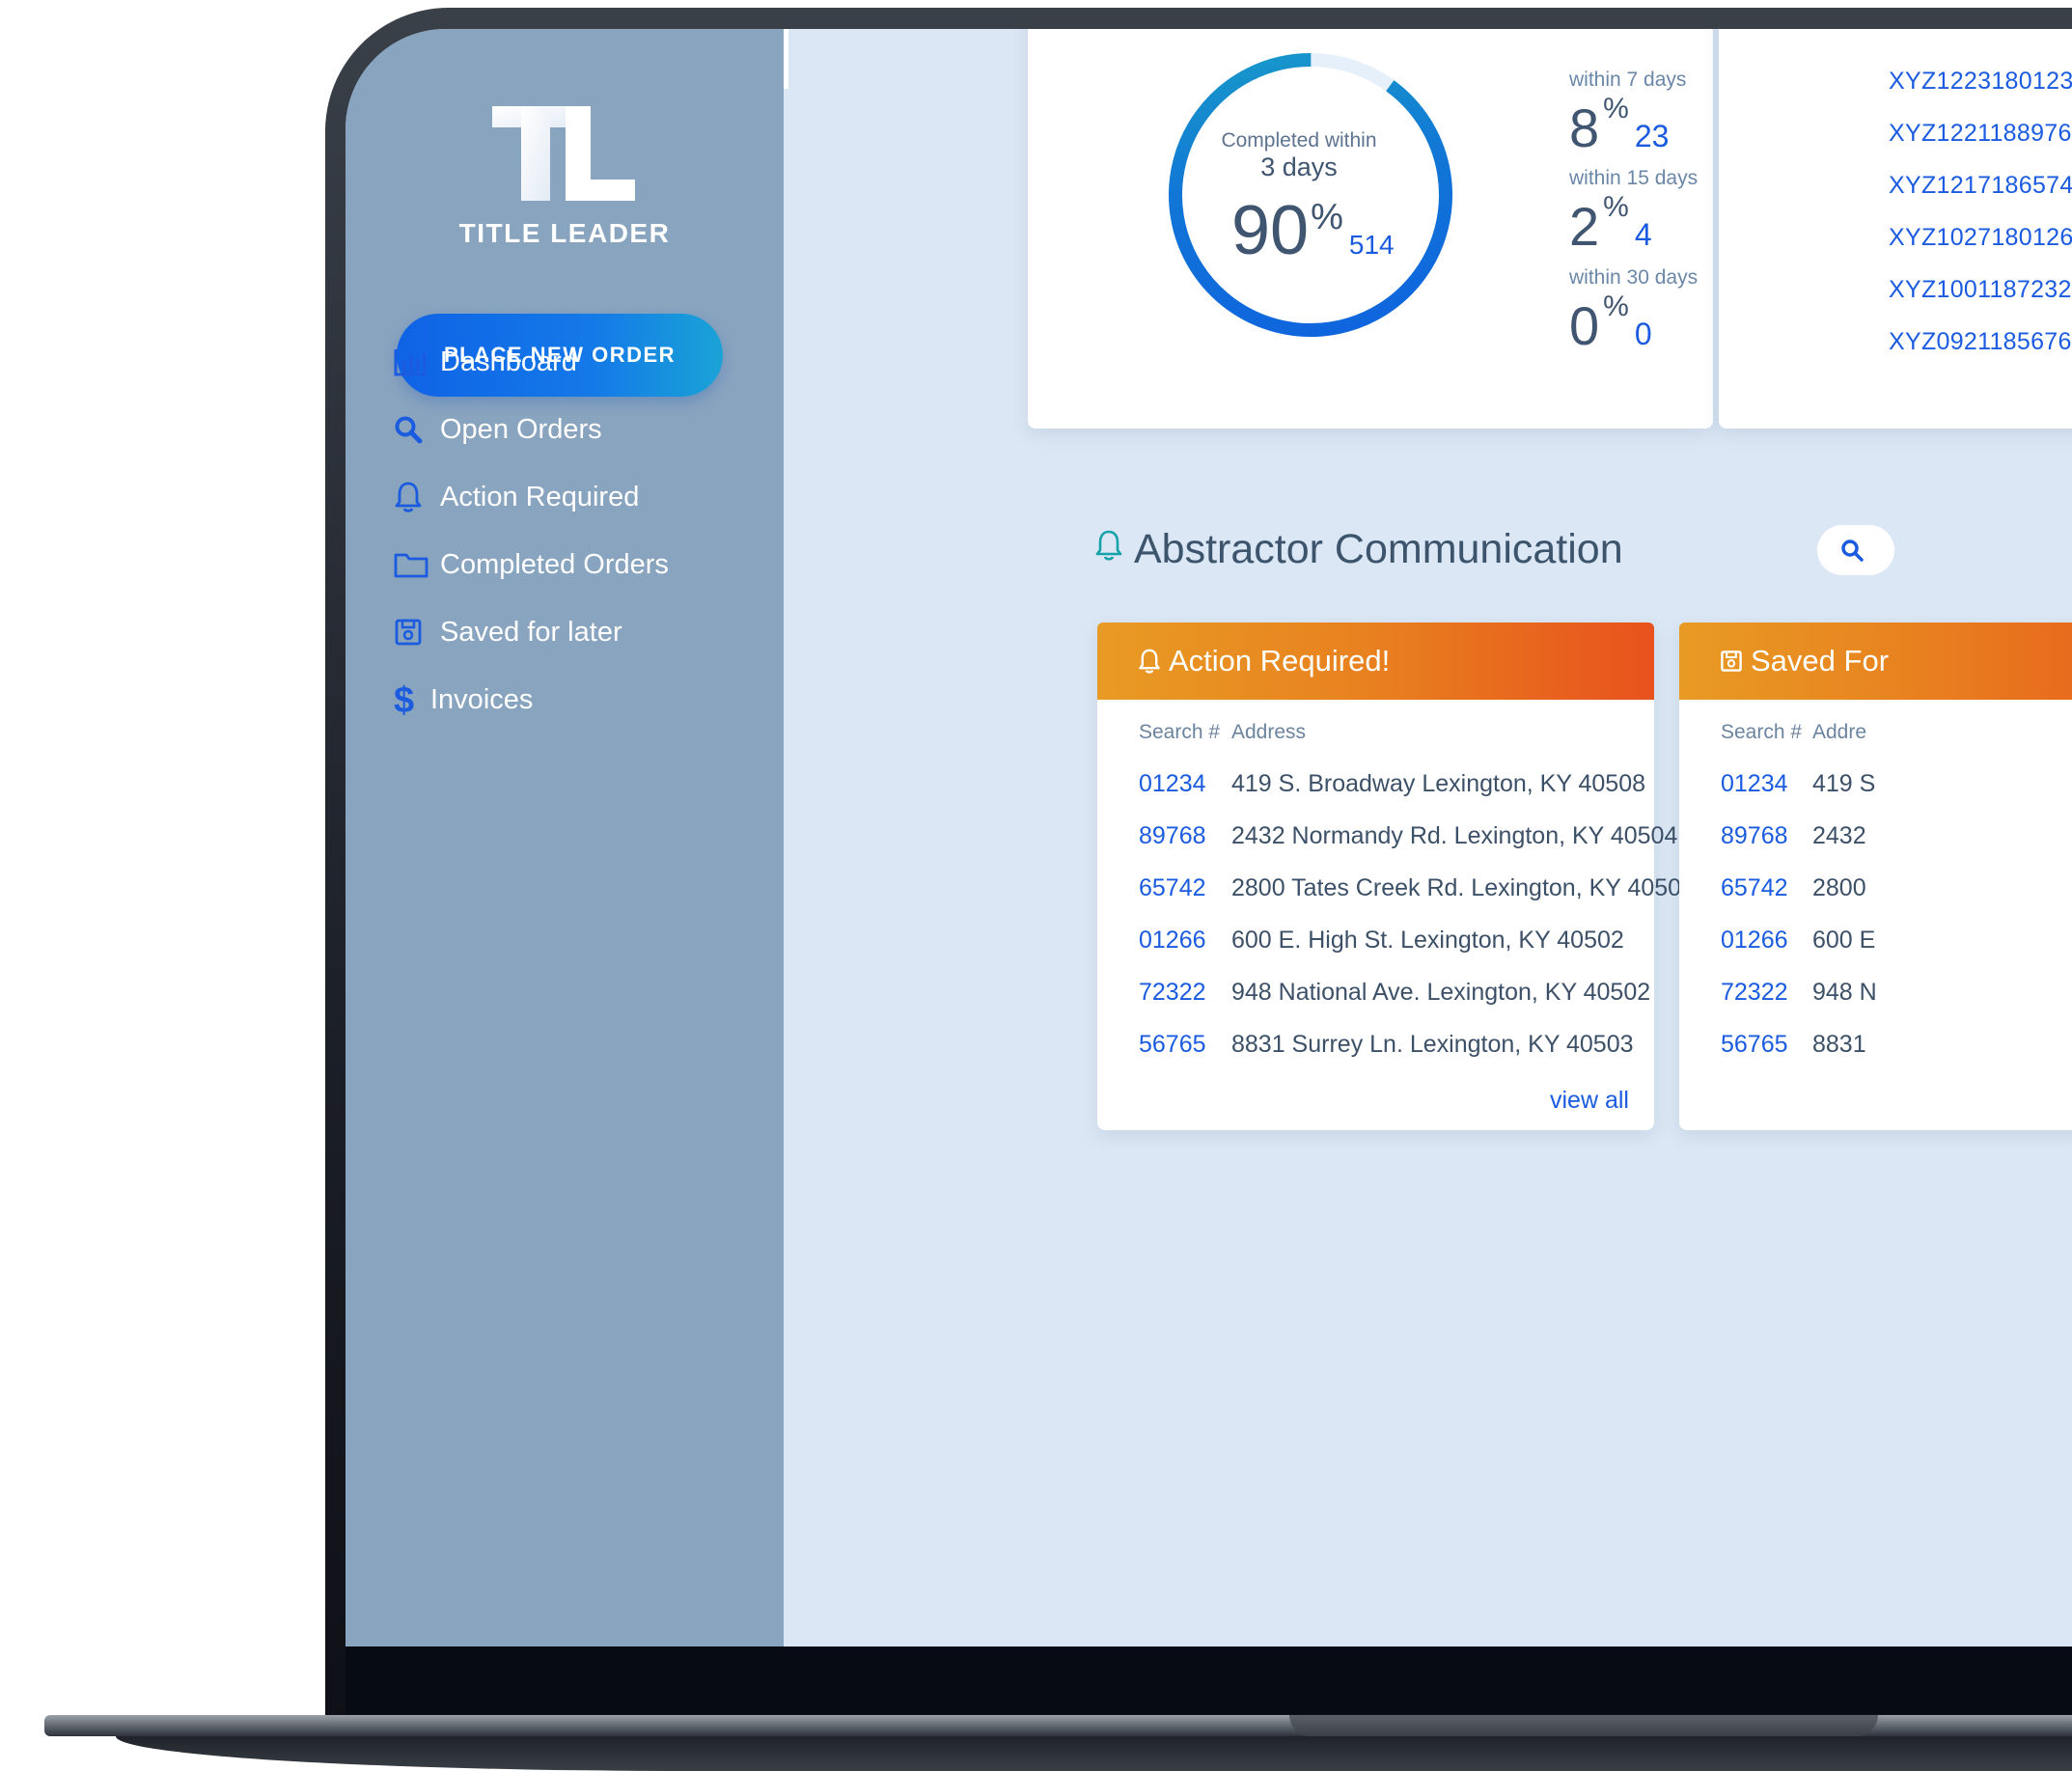 The image size is (2072, 1771). Describe the element at coordinates (1980, 238) in the screenshot. I see `order-id-link: XYZ1027180126` at that location.